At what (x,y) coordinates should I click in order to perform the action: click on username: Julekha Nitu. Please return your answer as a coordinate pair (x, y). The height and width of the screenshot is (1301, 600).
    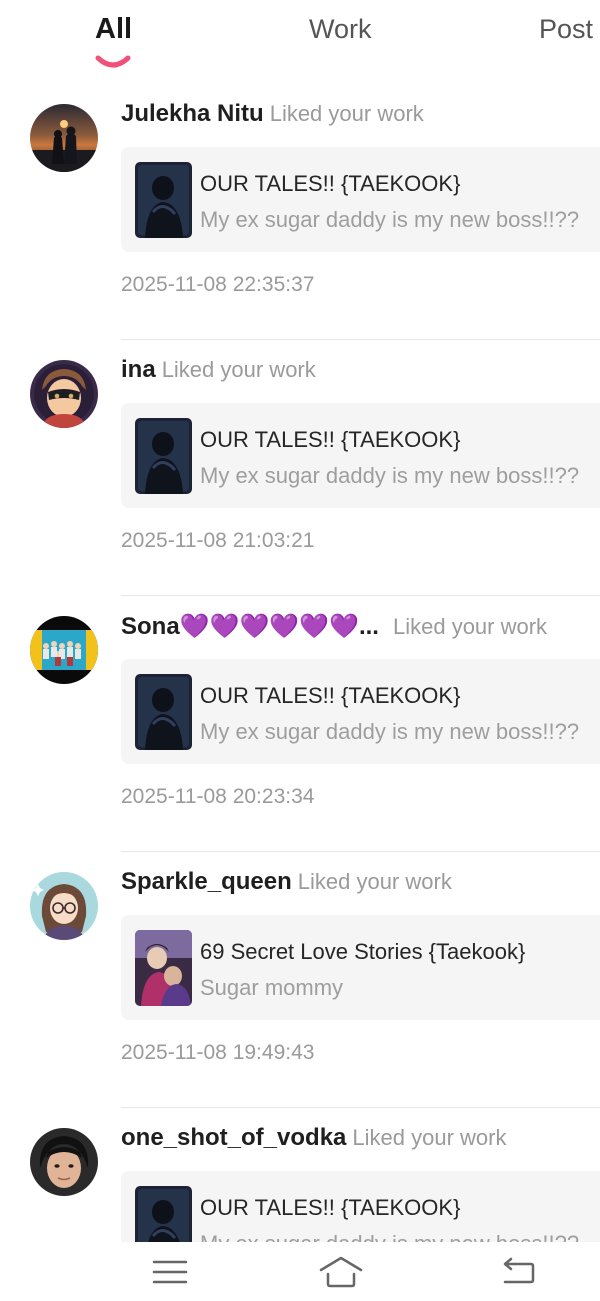
    Looking at the image, I should click on (192, 113).